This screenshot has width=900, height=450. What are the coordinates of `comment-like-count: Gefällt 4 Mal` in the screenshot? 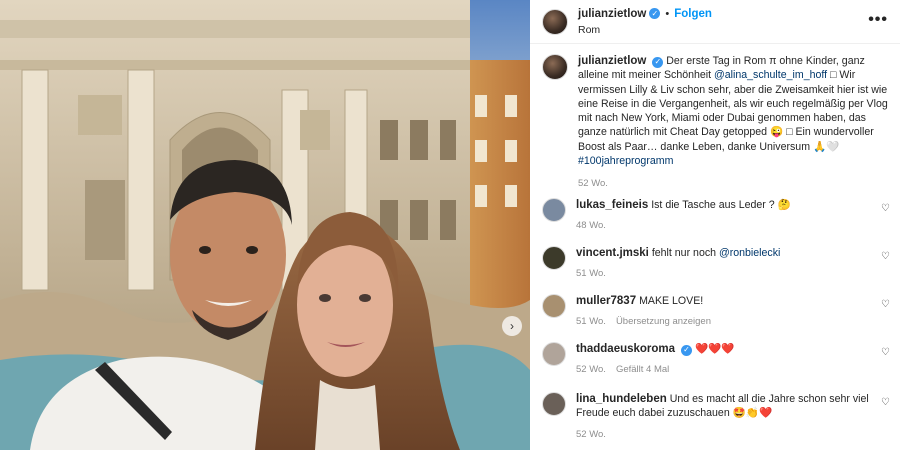 It's located at (642, 370).